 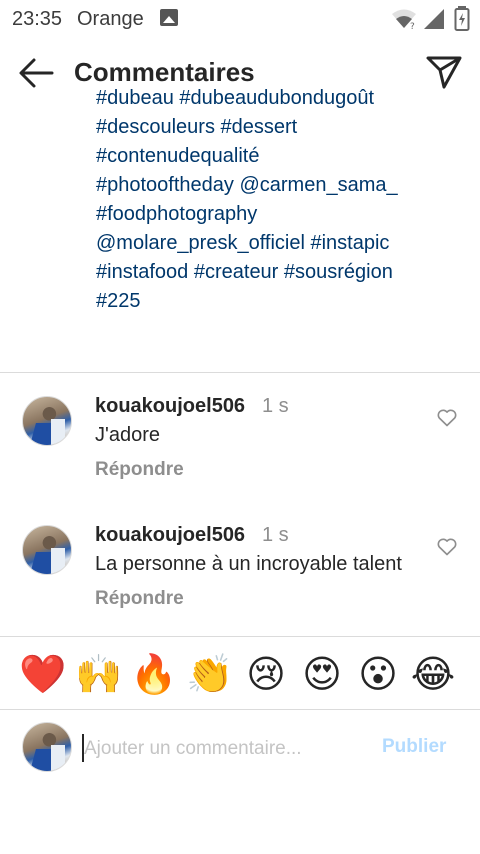 I want to click on comment-text: La personne à un incroyable talent, so click(x=248, y=564).